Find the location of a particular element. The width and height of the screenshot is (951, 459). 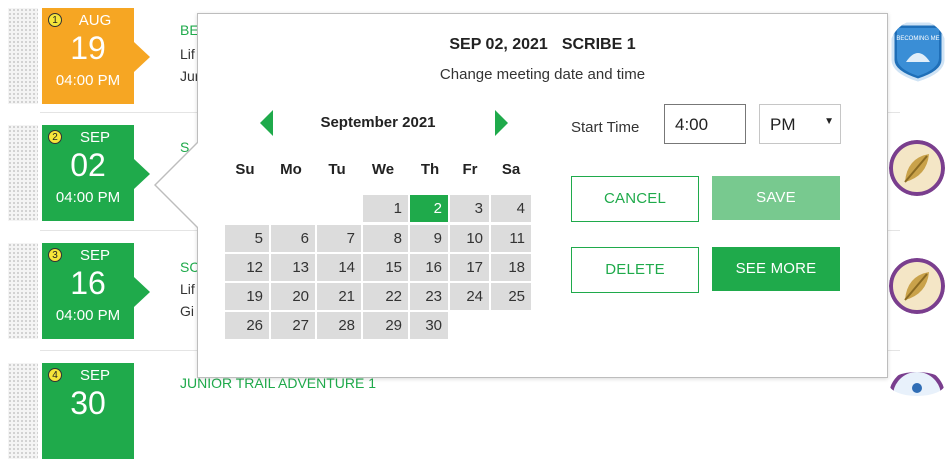

calendar-day: 16 is located at coordinates (429, 267).